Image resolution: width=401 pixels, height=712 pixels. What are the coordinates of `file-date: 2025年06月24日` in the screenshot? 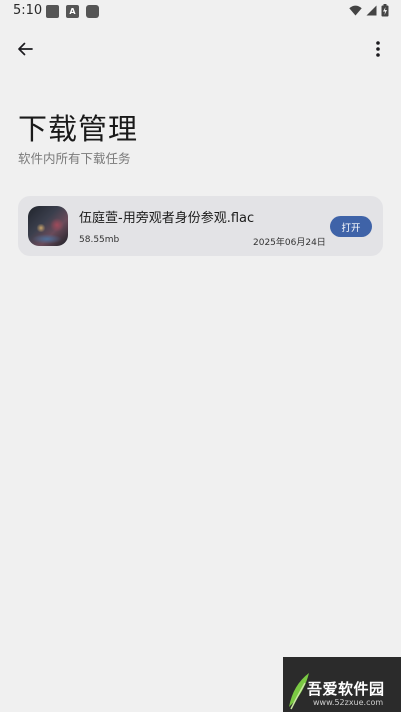 It's located at (289, 243).